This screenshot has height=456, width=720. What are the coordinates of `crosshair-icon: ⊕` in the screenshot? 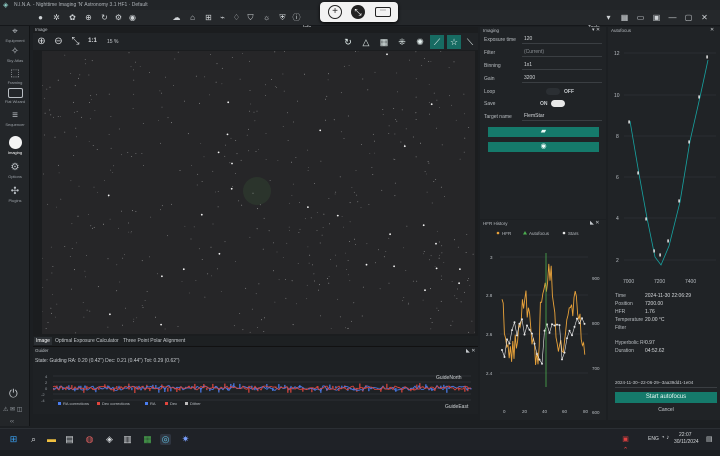 It's located at (88, 17).